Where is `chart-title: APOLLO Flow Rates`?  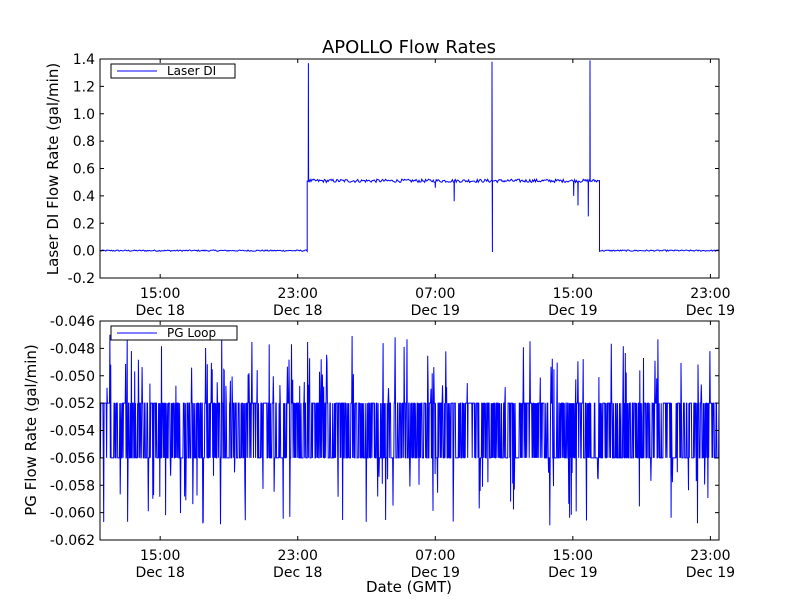 chart-title: APOLLO Flow Rates is located at coordinates (409, 47).